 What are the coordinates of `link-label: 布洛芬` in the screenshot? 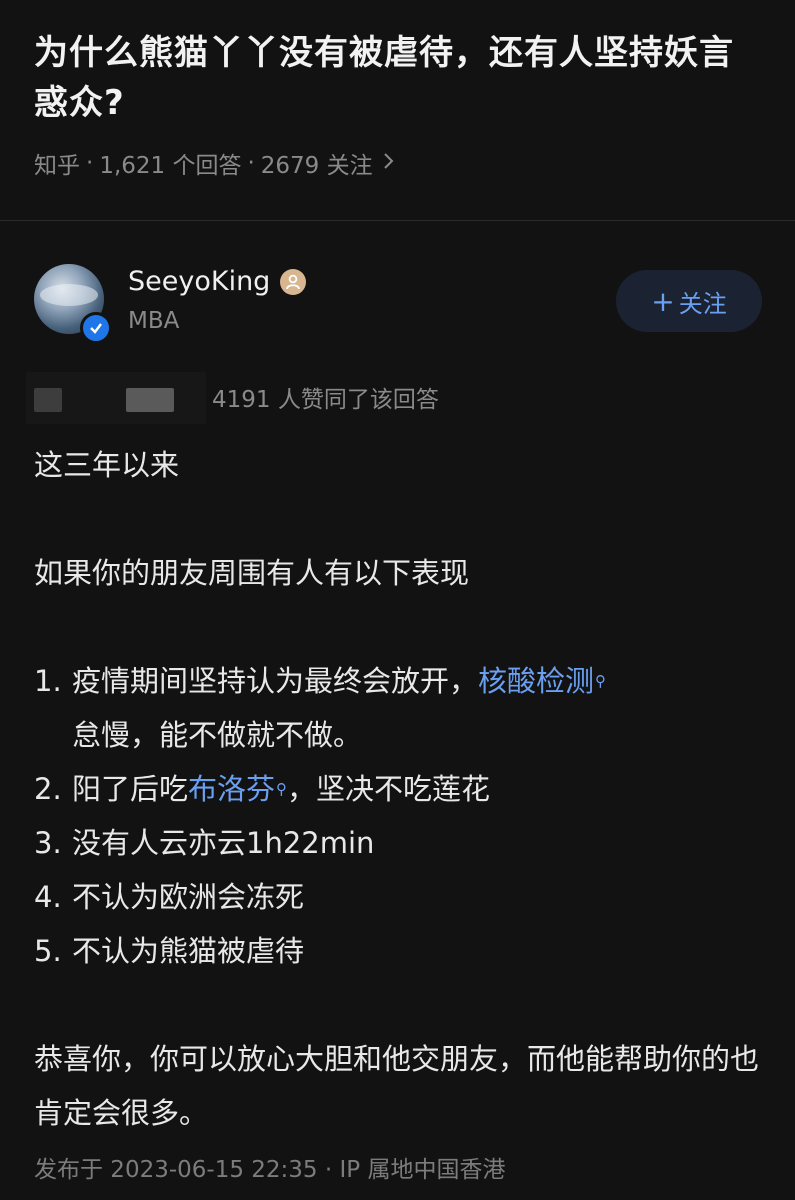 It's located at (231, 789).